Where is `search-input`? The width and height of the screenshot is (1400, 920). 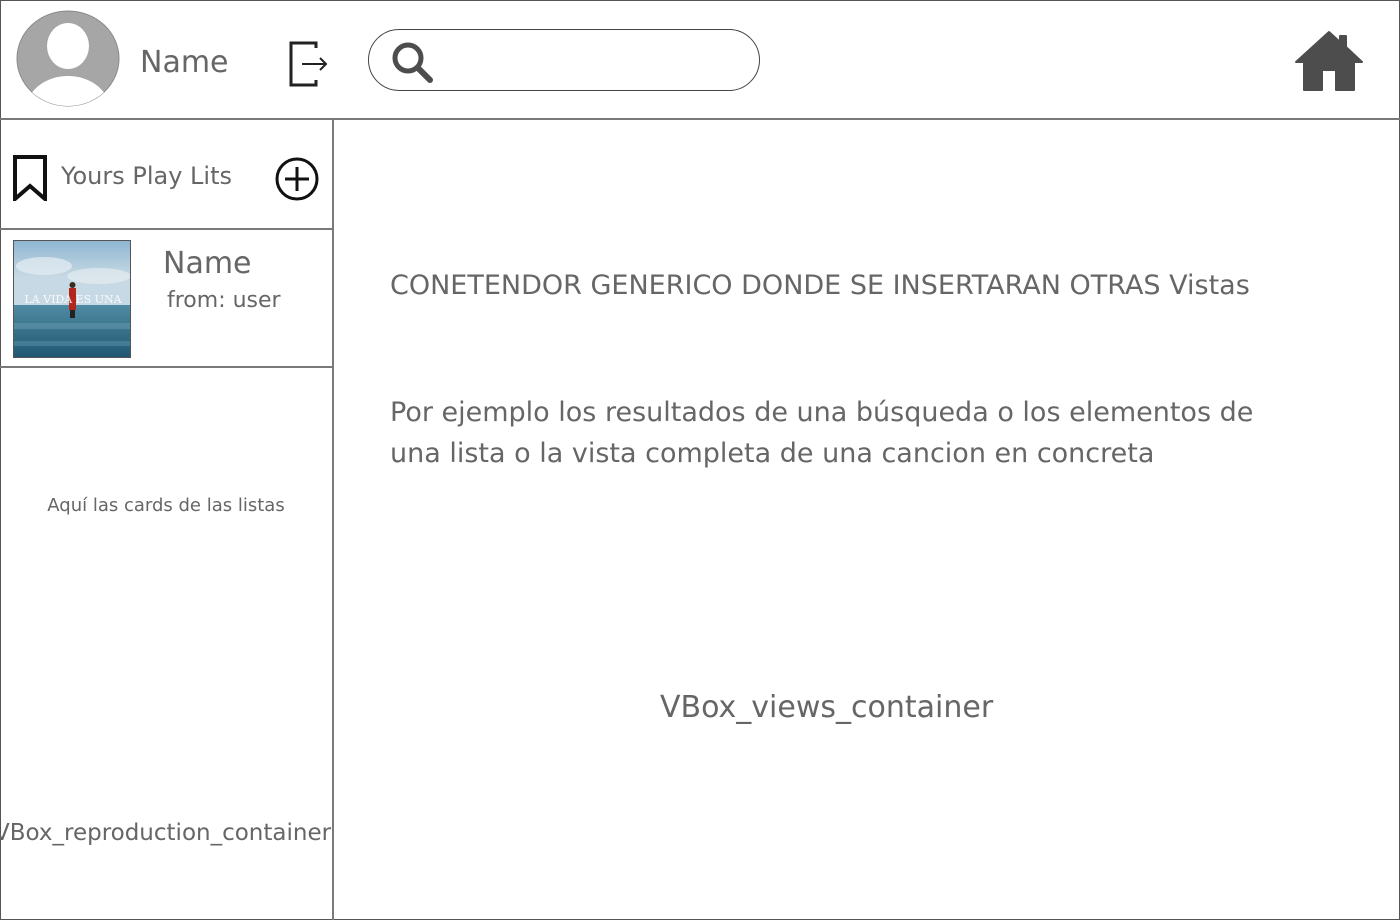 search-input is located at coordinates (592, 61).